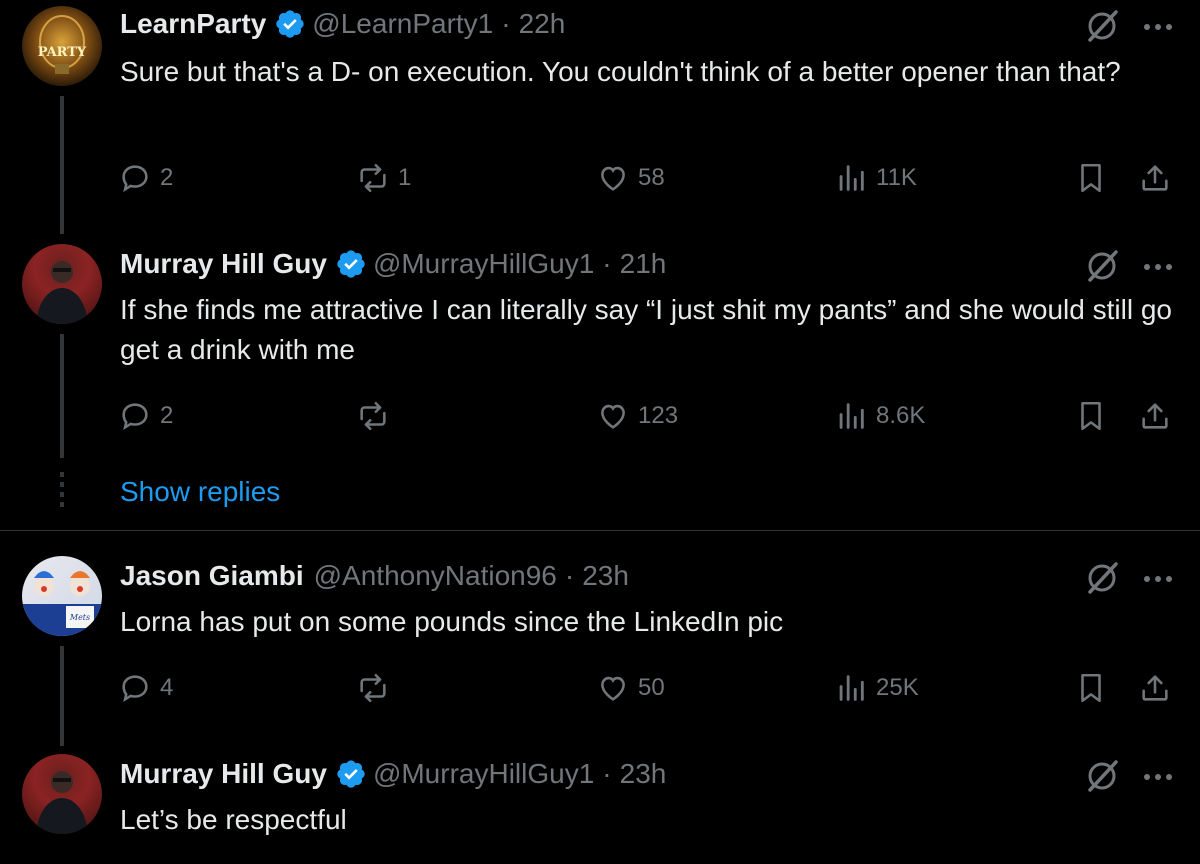  What do you see at coordinates (167, 687) in the screenshot?
I see `reply-count: 4` at bounding box center [167, 687].